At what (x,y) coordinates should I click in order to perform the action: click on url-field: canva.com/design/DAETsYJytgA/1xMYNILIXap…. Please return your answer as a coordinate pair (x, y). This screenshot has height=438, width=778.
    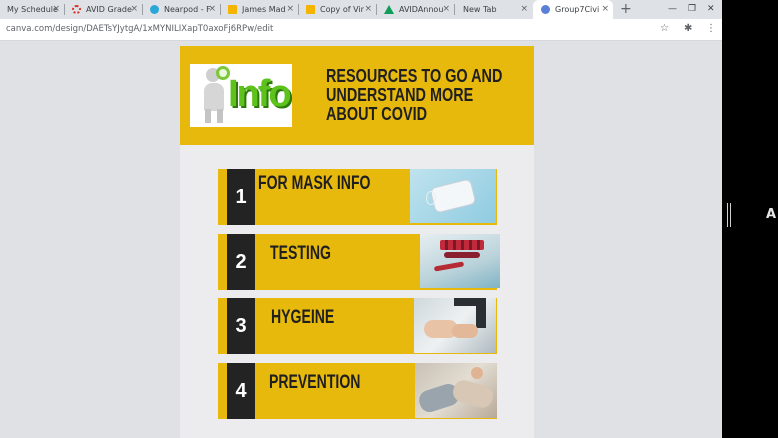
    Looking at the image, I should click on (139, 29).